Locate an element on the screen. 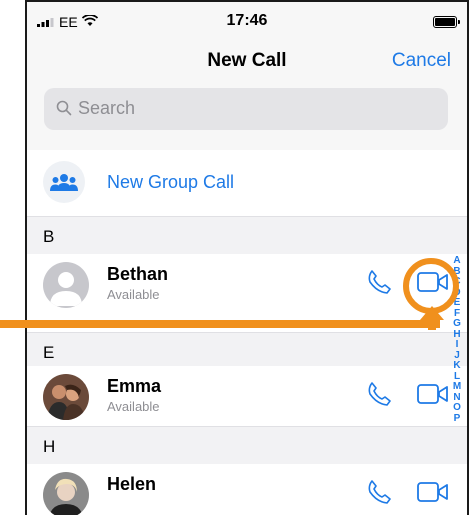 This screenshot has height=515, width=473. status-bar: EE 17:46 is located at coordinates (247, 22).